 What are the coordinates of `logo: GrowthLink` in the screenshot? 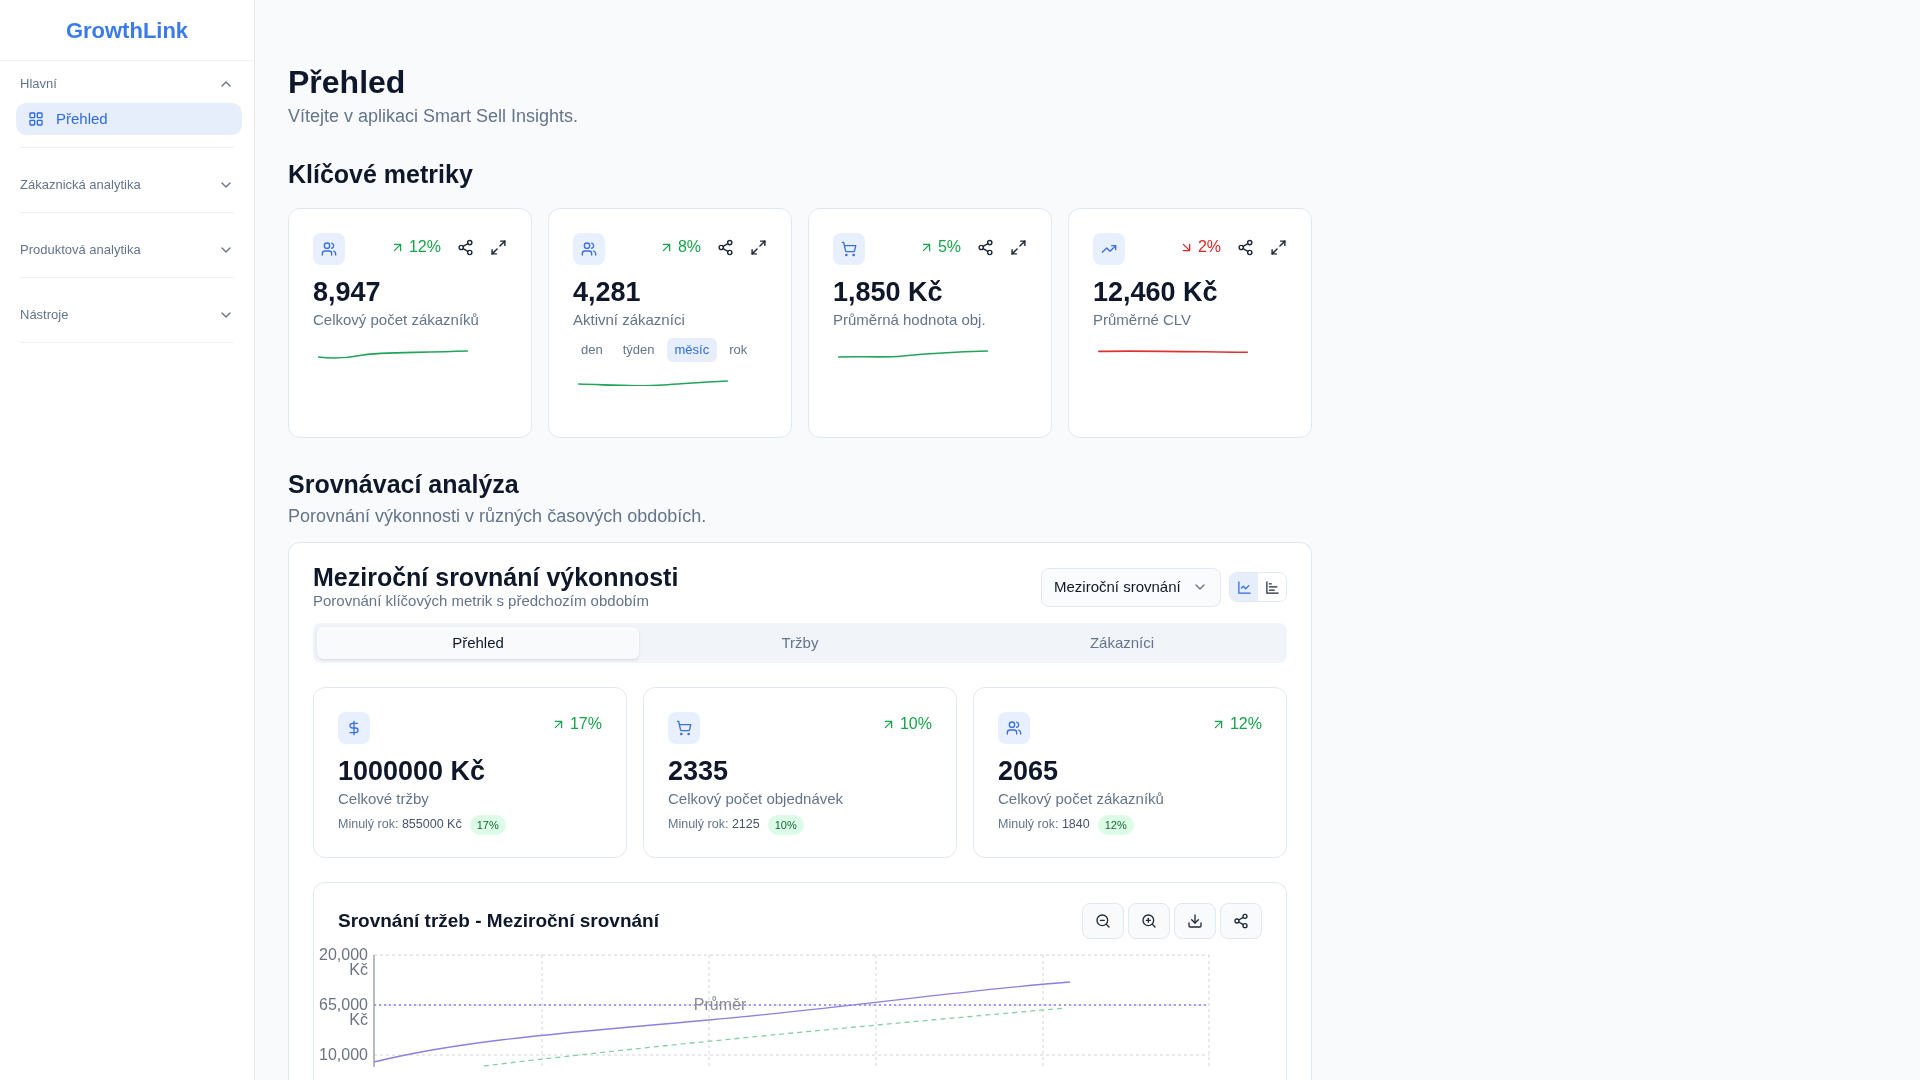 It's located at (127, 30).